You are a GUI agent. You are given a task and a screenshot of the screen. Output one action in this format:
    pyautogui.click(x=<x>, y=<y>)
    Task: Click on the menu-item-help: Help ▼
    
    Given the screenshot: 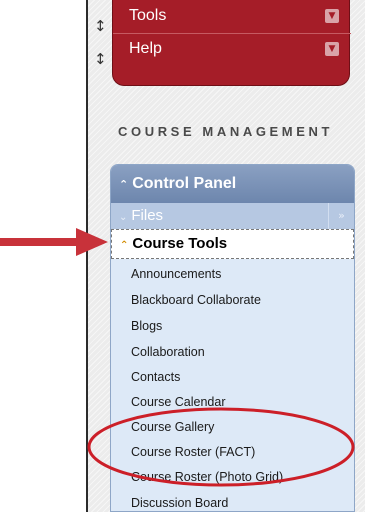 What is the action you would take?
    pyautogui.click(x=232, y=49)
    